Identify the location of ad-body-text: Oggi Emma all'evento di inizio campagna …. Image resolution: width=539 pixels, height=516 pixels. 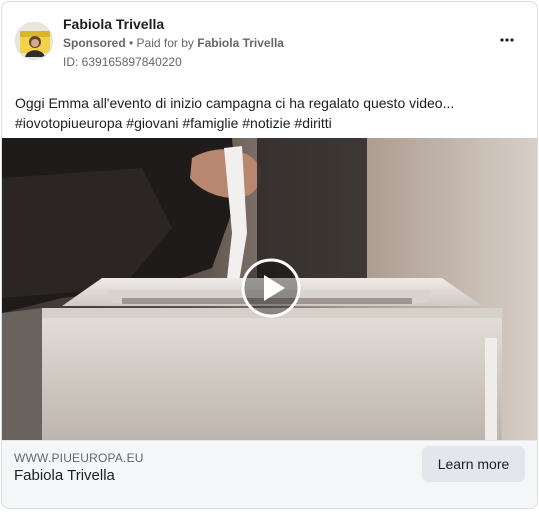
(272, 113).